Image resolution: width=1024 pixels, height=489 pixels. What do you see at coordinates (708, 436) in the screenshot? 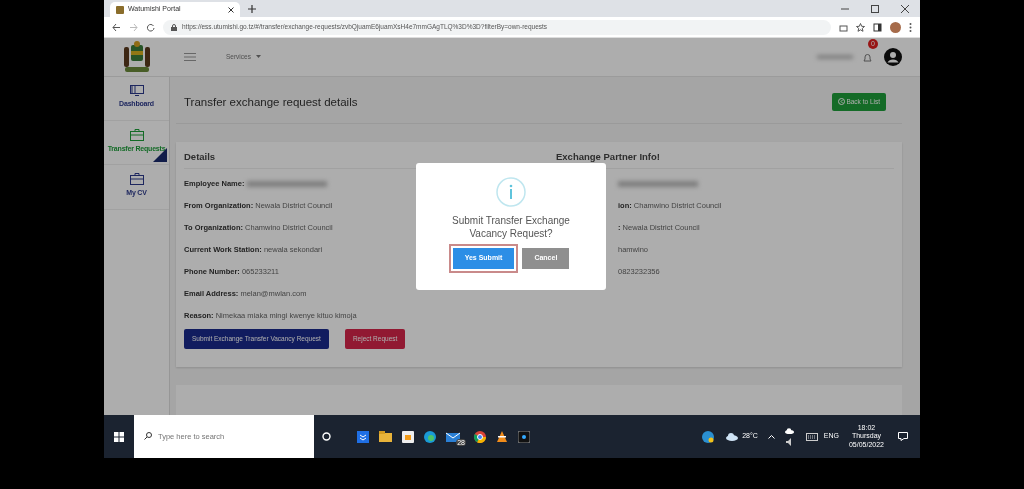
I see `help-icon` at bounding box center [708, 436].